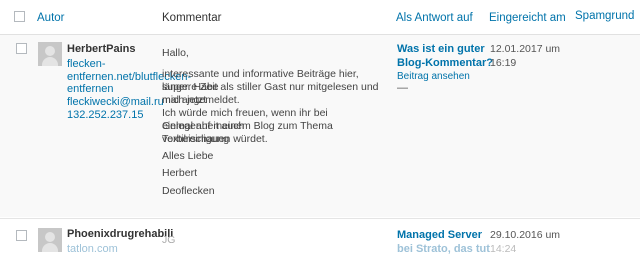 This screenshot has width=640, height=256. Describe the element at coordinates (51, 18) in the screenshot. I see `column-author: Autor` at that location.